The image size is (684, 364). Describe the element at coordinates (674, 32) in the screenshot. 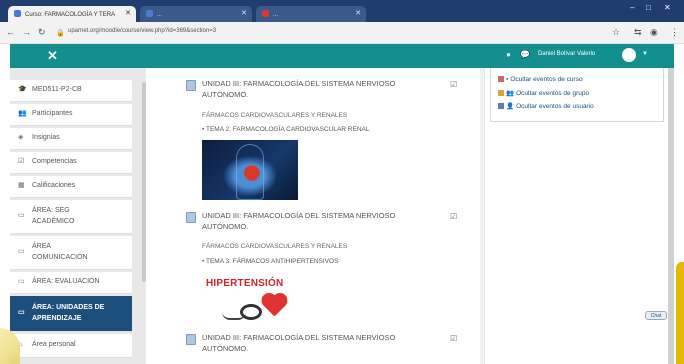

I see `menu-icon: ⋮` at that location.